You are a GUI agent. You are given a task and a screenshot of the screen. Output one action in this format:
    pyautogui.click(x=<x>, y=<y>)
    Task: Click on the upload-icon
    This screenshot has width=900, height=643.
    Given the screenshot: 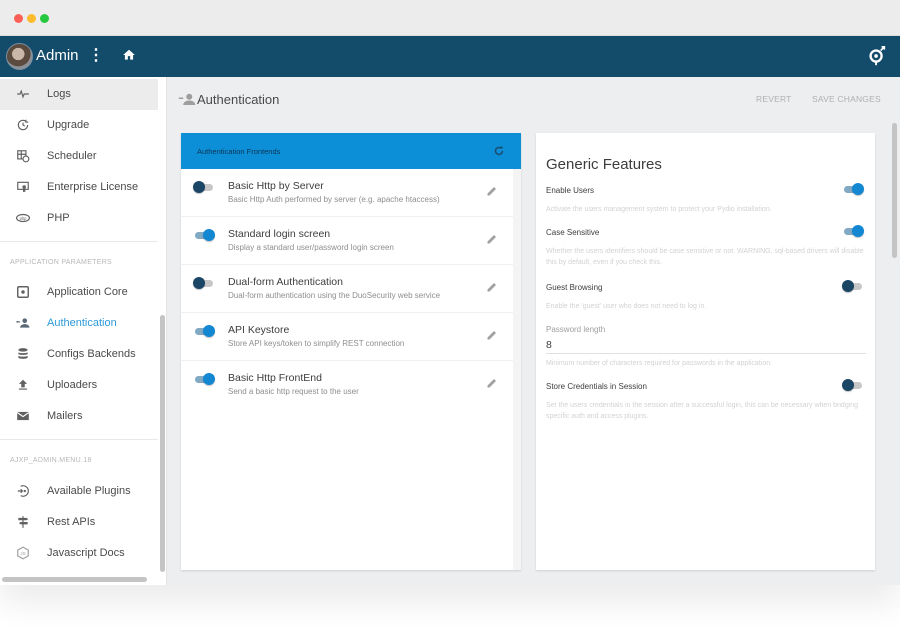 What is the action you would take?
    pyautogui.click(x=23, y=384)
    